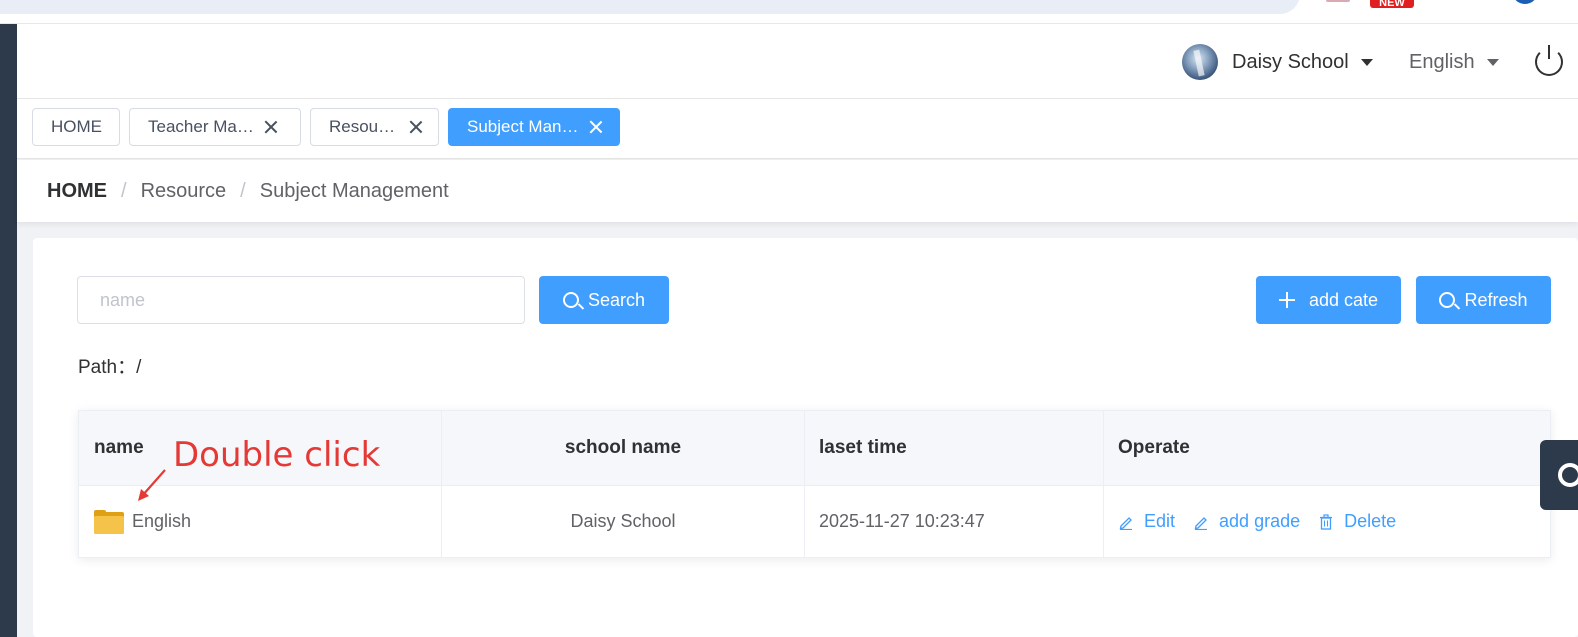 The height and width of the screenshot is (637, 1578). I want to click on user-name: Daisy School, so click(1290, 61).